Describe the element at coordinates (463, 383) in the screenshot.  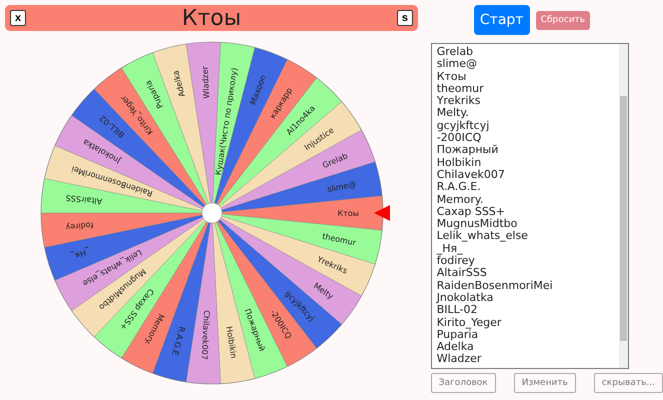
I see `list-action-button: Заголовок` at that location.